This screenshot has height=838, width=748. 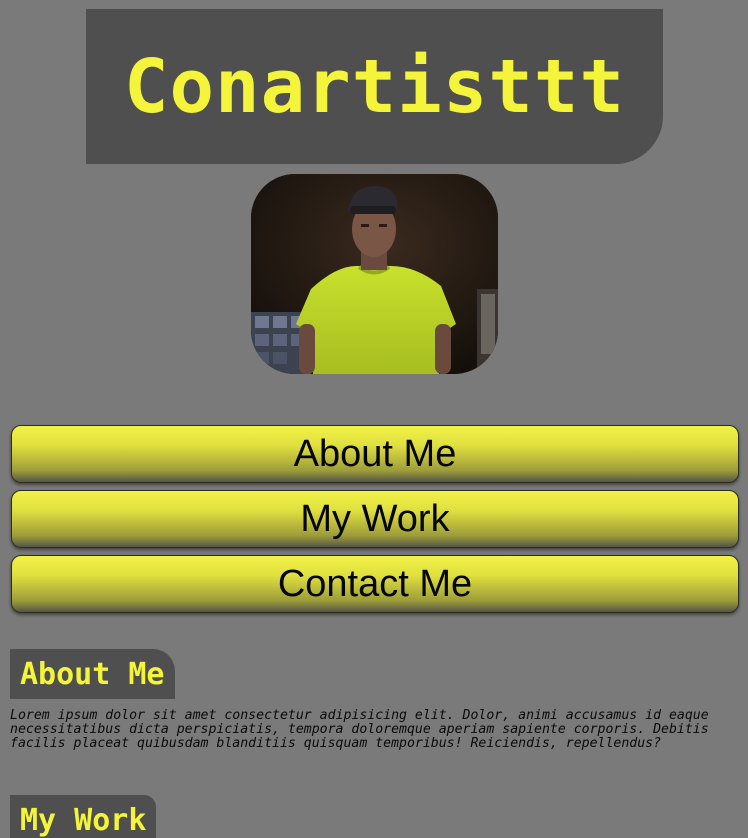 I want to click on site-header: Conartisttt, so click(x=374, y=86).